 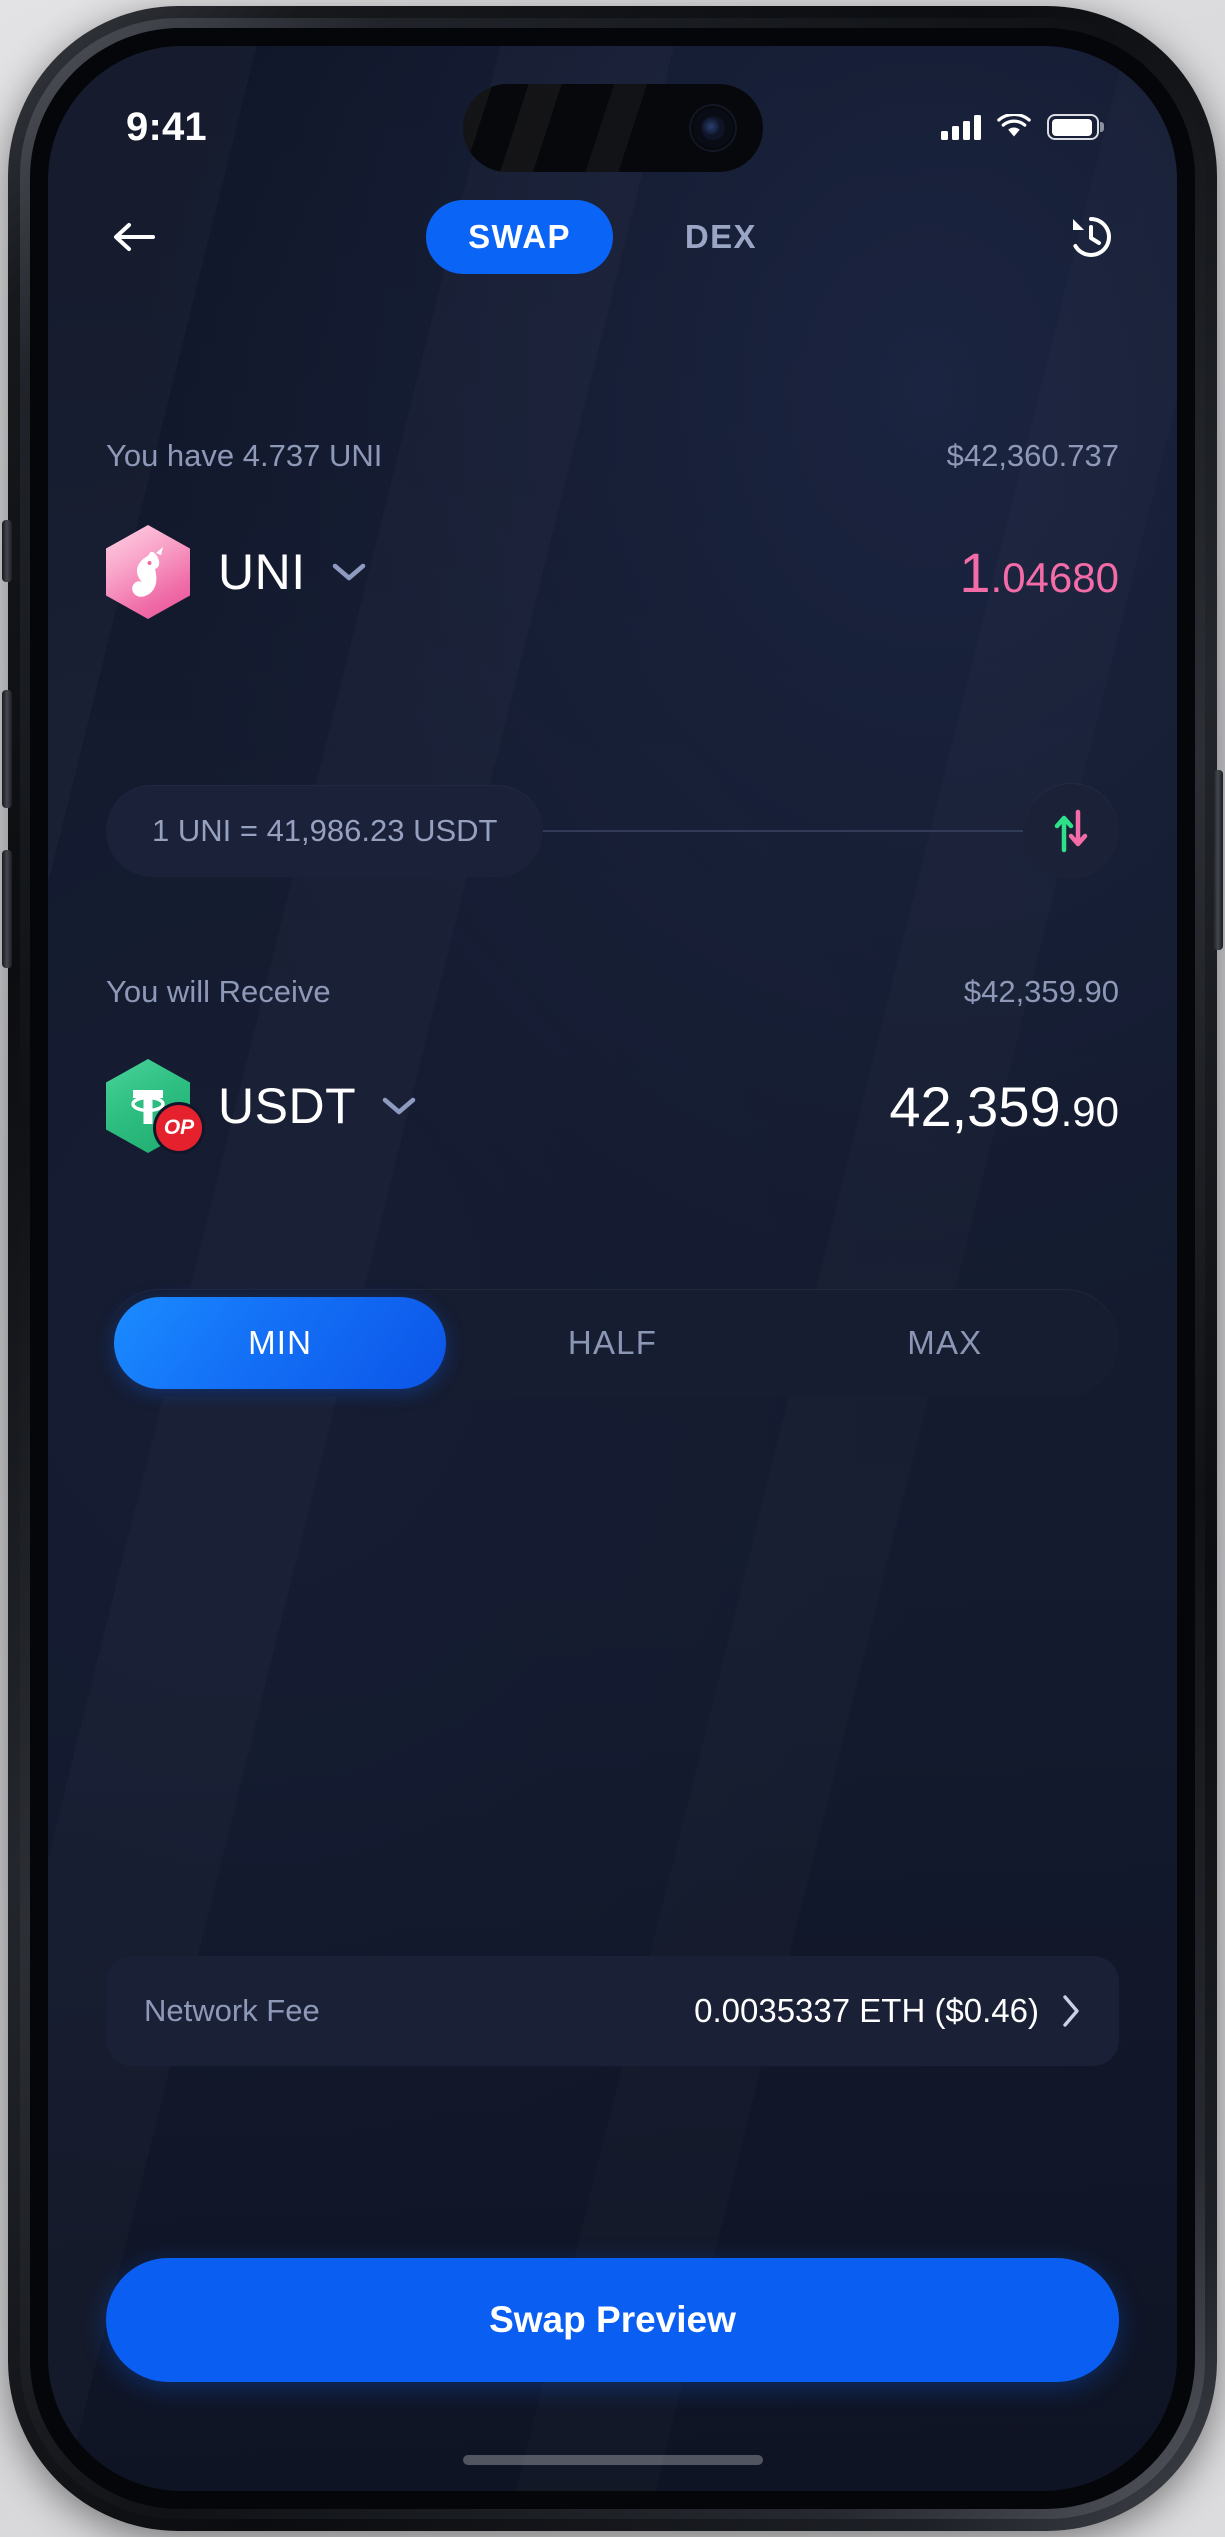 I want to click on network-fee-row: Network Fee 0.0035337 ETH ($0.46), so click(x=612, y=2011).